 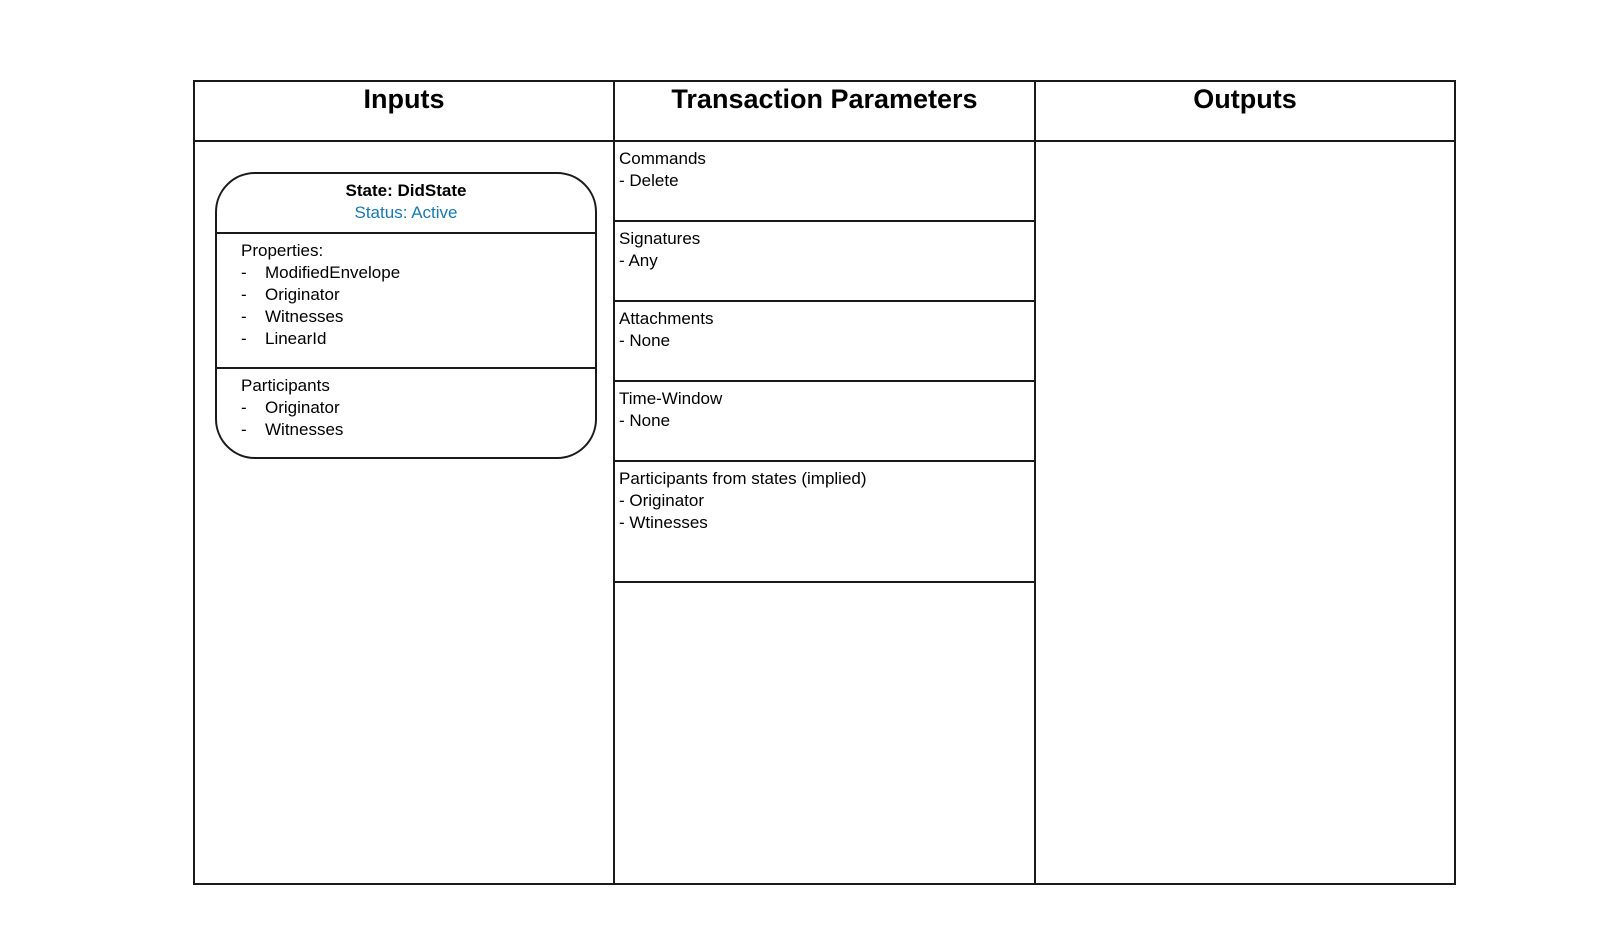 I want to click on property-text: LinearId, so click(x=296, y=338).